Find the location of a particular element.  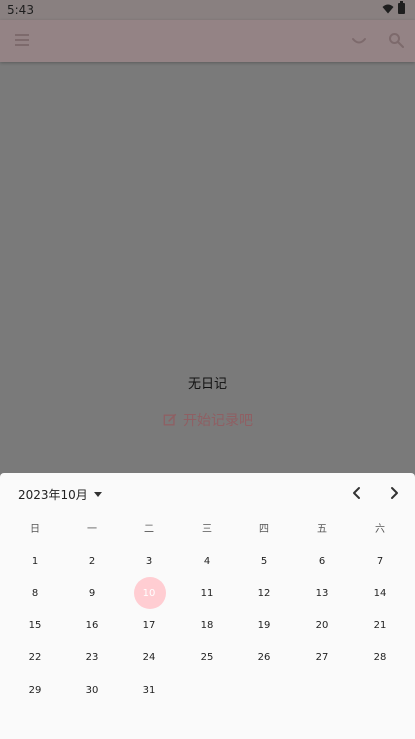

day-cell: 8 is located at coordinates (35, 594).